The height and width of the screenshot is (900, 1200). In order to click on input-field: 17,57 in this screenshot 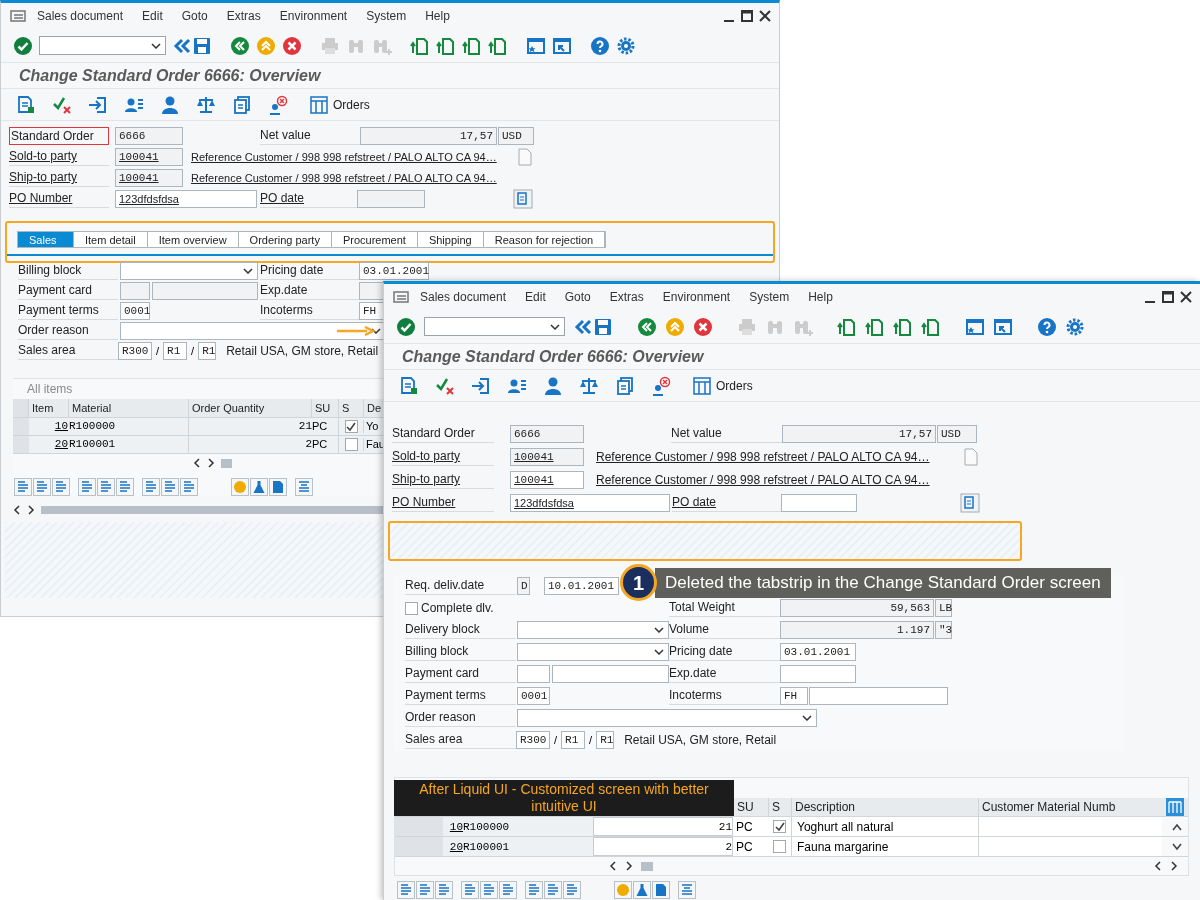, I will do `click(859, 434)`.